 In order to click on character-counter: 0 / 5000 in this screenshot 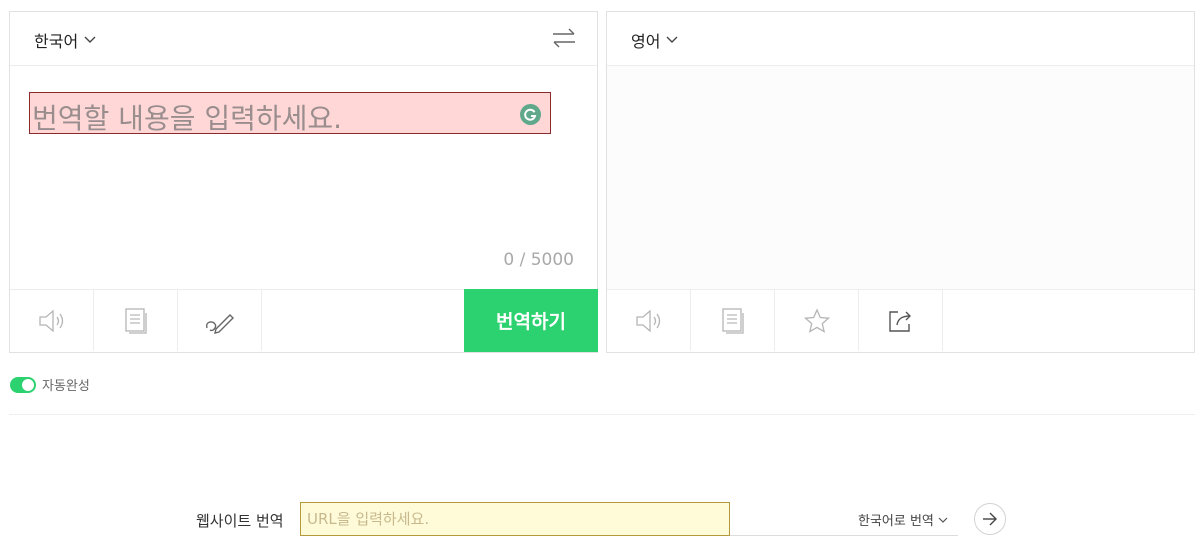, I will do `click(538, 260)`.